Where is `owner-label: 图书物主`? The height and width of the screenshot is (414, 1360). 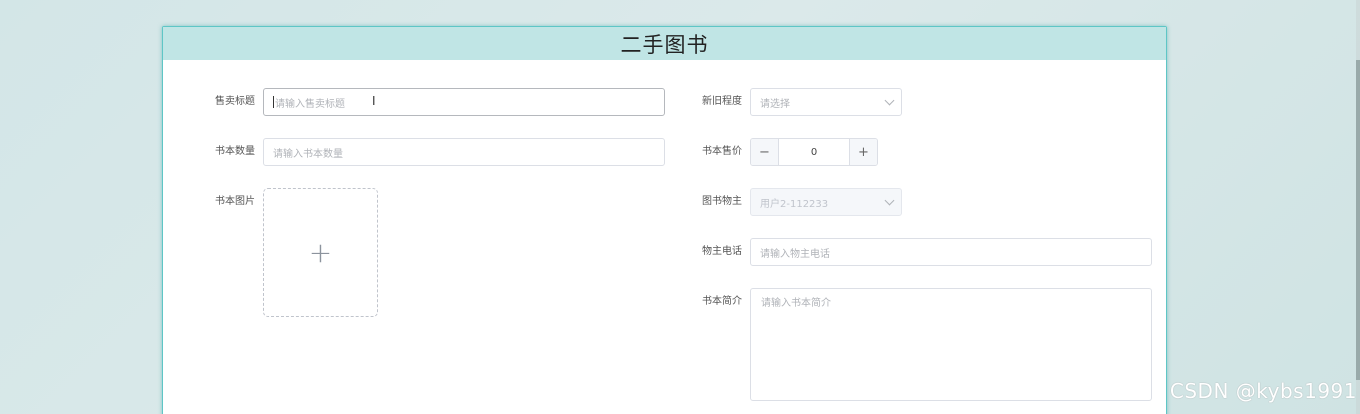
owner-label: 图书物主 is located at coordinates (722, 201).